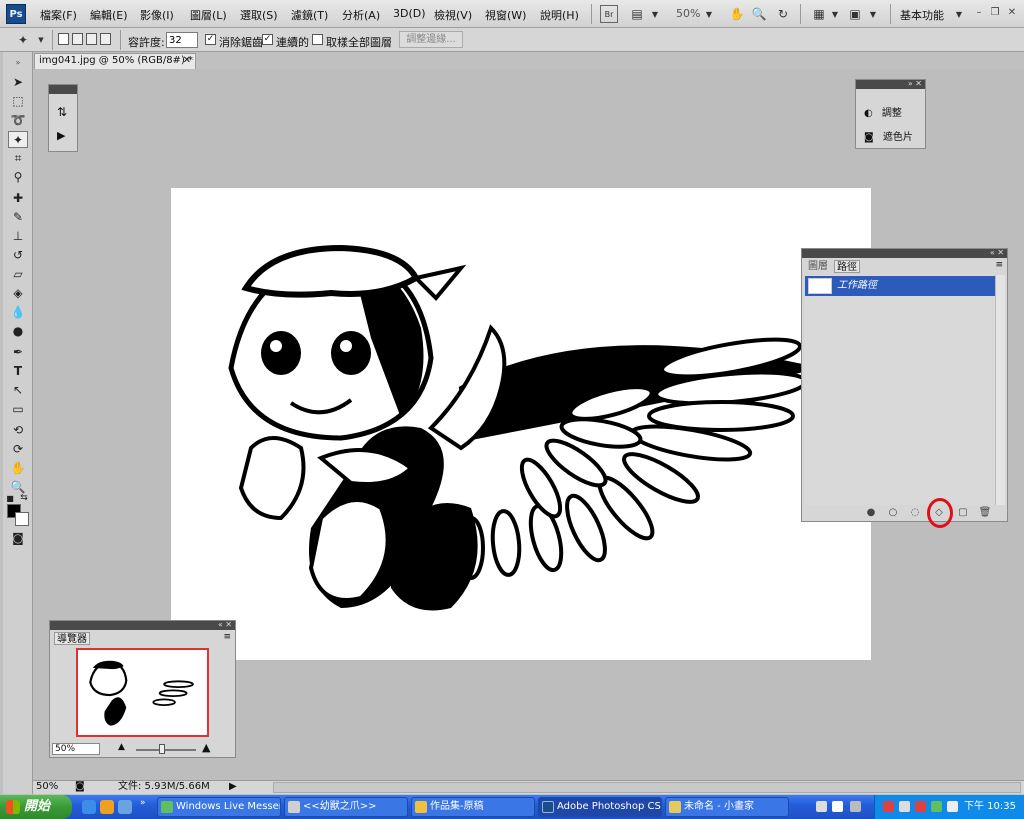  I want to click on antialias-checkbox: ✓, so click(210, 39).